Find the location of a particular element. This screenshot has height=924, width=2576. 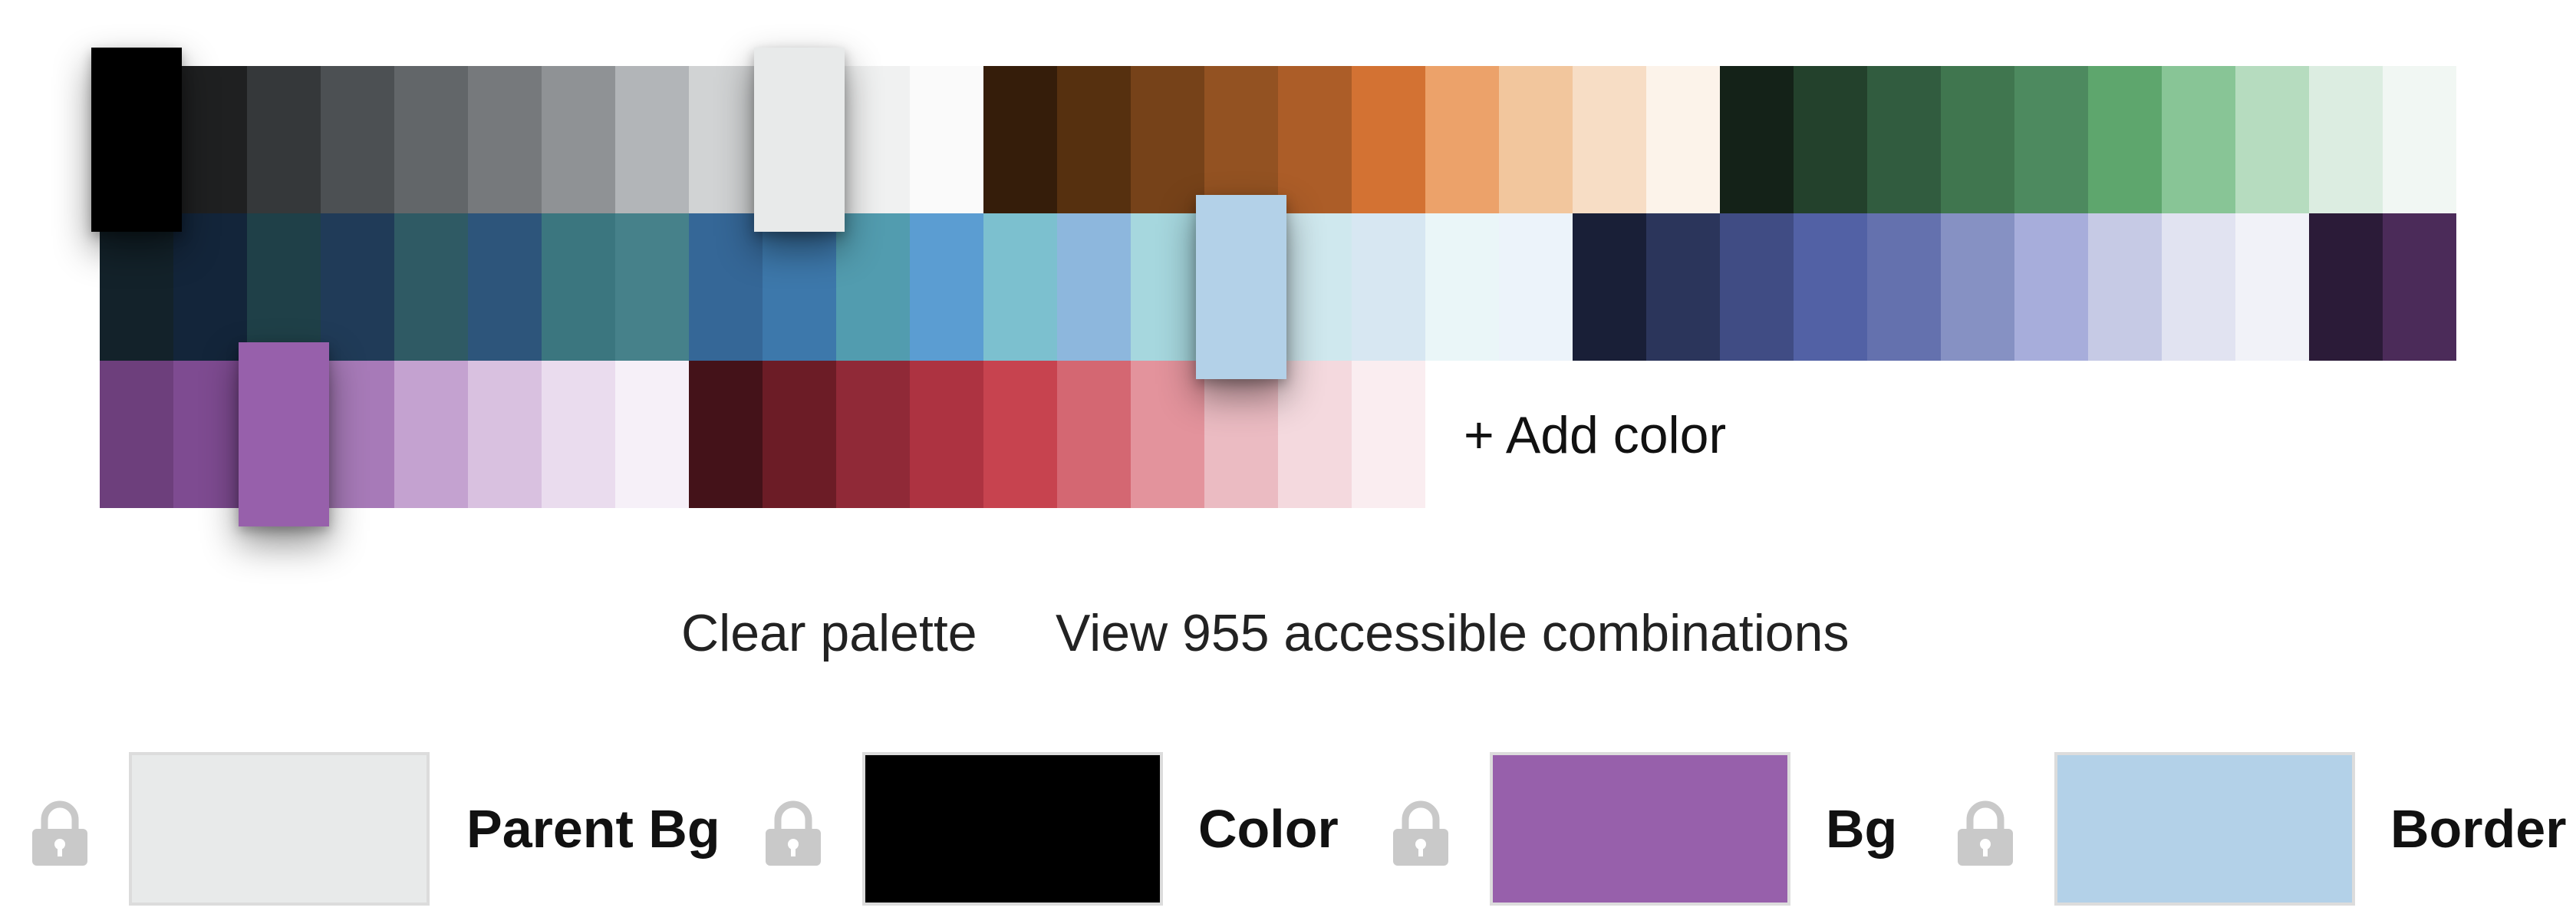

parent-bg-label: Parent Bg is located at coordinates (593, 829).